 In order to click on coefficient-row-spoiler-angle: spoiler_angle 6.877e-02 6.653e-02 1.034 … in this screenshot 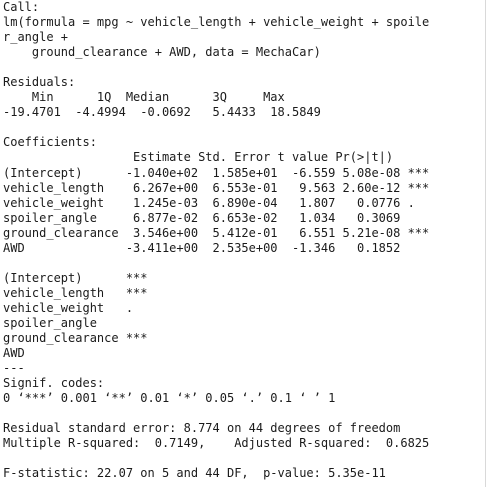, I will do `click(216, 217)`.